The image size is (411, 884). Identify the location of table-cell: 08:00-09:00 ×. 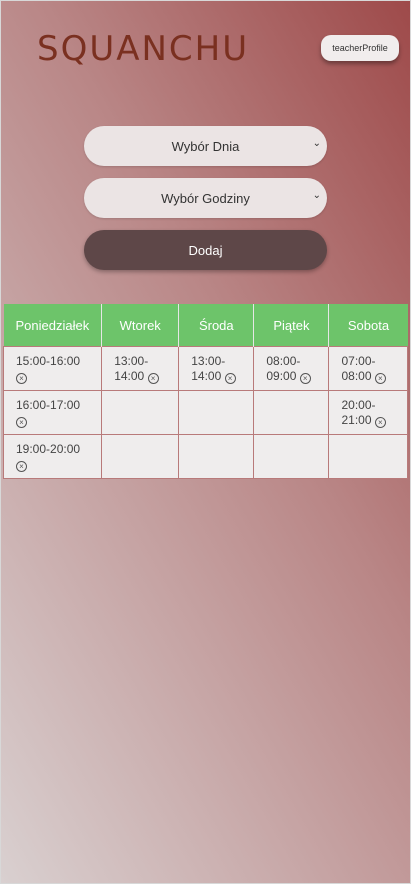
(291, 368).